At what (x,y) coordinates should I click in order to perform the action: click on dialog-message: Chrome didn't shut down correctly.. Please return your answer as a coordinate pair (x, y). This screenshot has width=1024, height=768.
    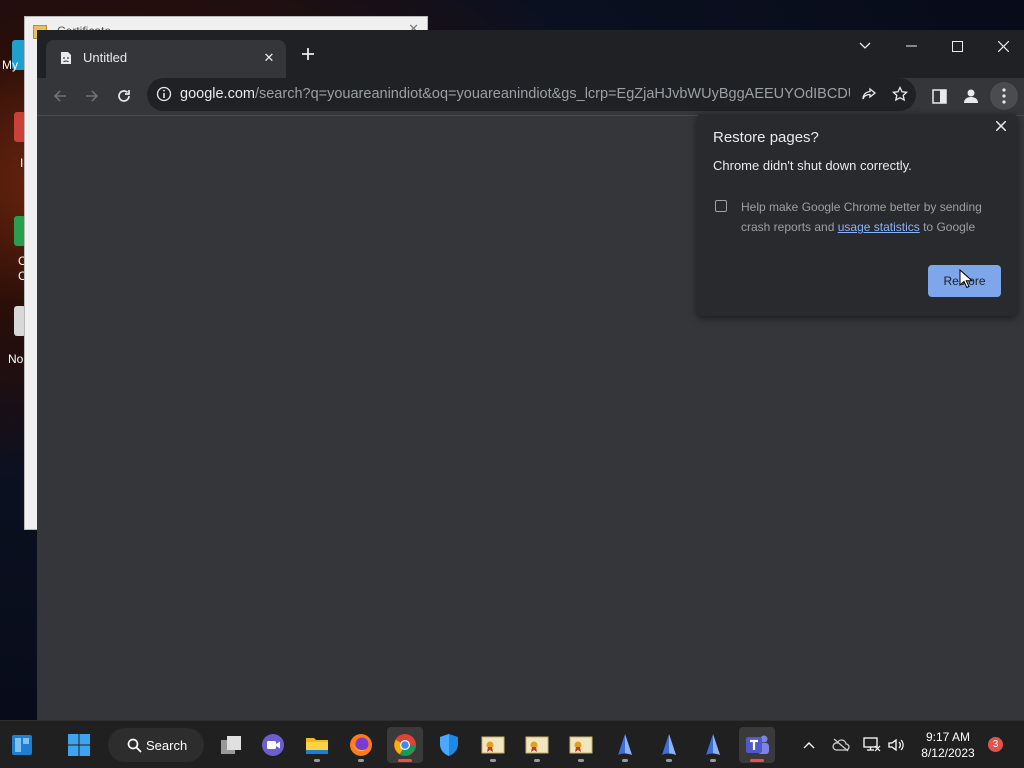
    Looking at the image, I should click on (812, 165).